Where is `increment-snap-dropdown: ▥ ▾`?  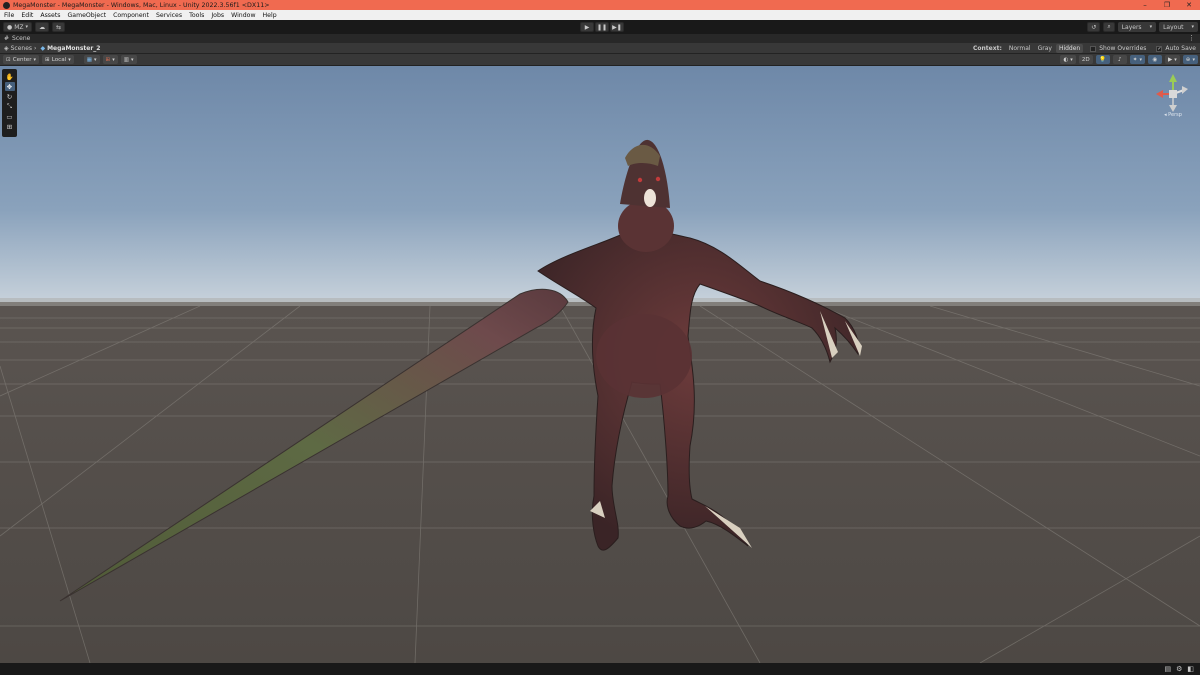 increment-snap-dropdown: ▥ ▾ is located at coordinates (128, 59).